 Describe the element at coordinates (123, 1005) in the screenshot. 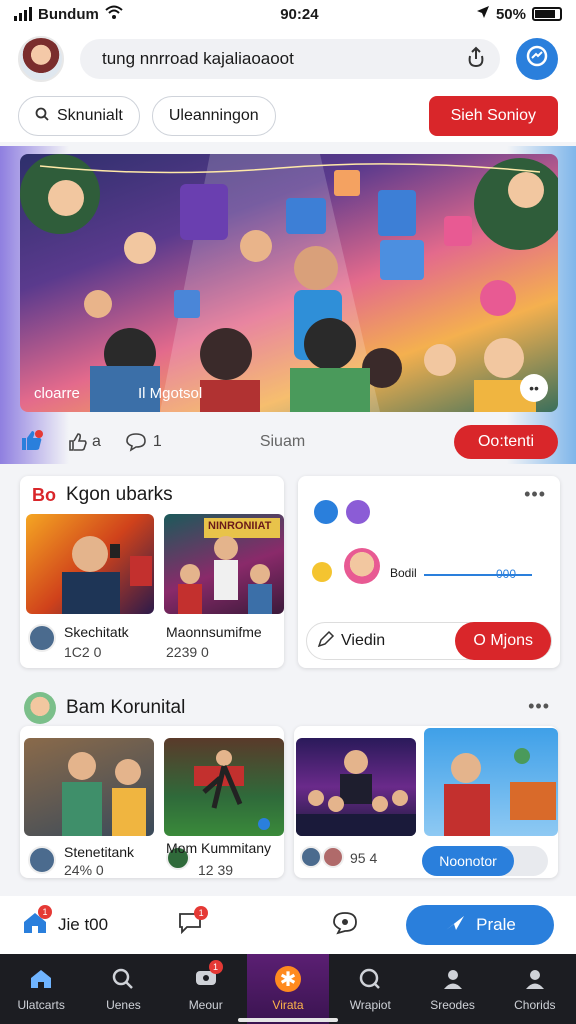

I see `tab-label: Uenes` at that location.